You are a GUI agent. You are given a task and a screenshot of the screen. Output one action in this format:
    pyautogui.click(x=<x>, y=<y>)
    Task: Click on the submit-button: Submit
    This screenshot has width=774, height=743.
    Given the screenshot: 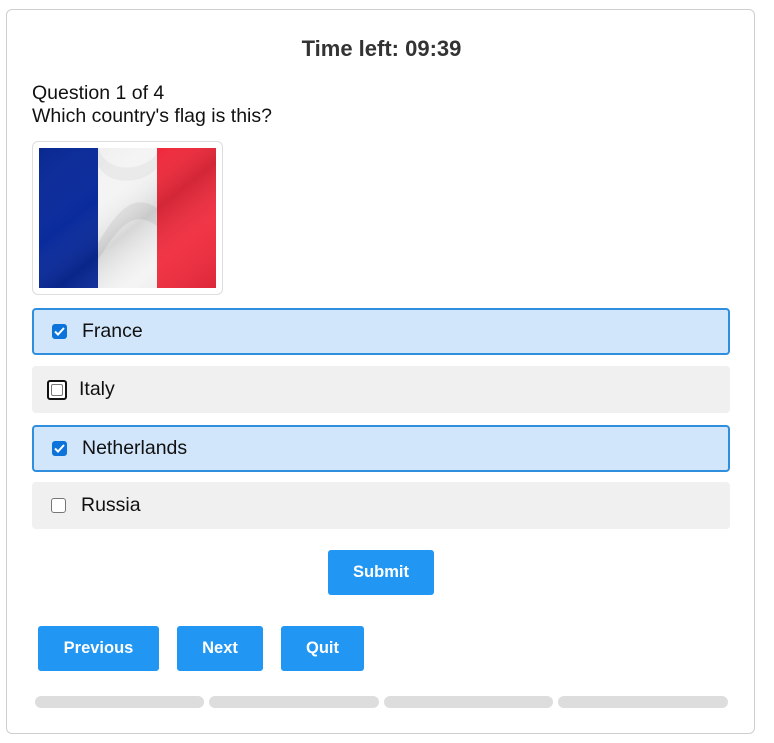 What is the action you would take?
    pyautogui.click(x=381, y=572)
    